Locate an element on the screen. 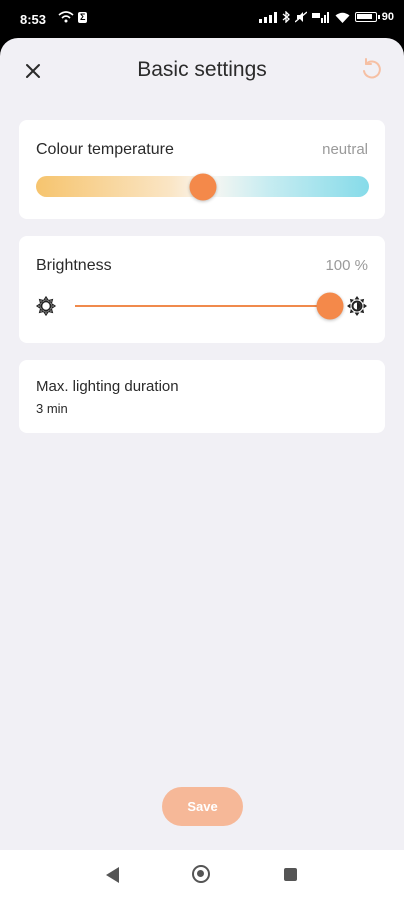 This screenshot has width=404, height=900. system-nav-bar is located at coordinates (202, 875).